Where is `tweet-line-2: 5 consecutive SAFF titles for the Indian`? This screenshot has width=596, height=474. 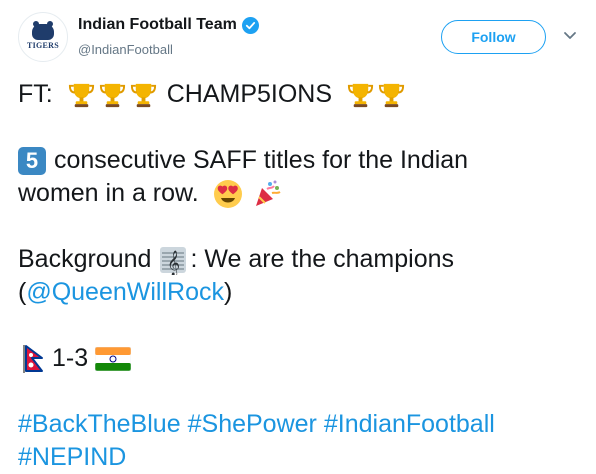
tweet-line-2: 5 consecutive SAFF titles for the Indian is located at coordinates (303, 160).